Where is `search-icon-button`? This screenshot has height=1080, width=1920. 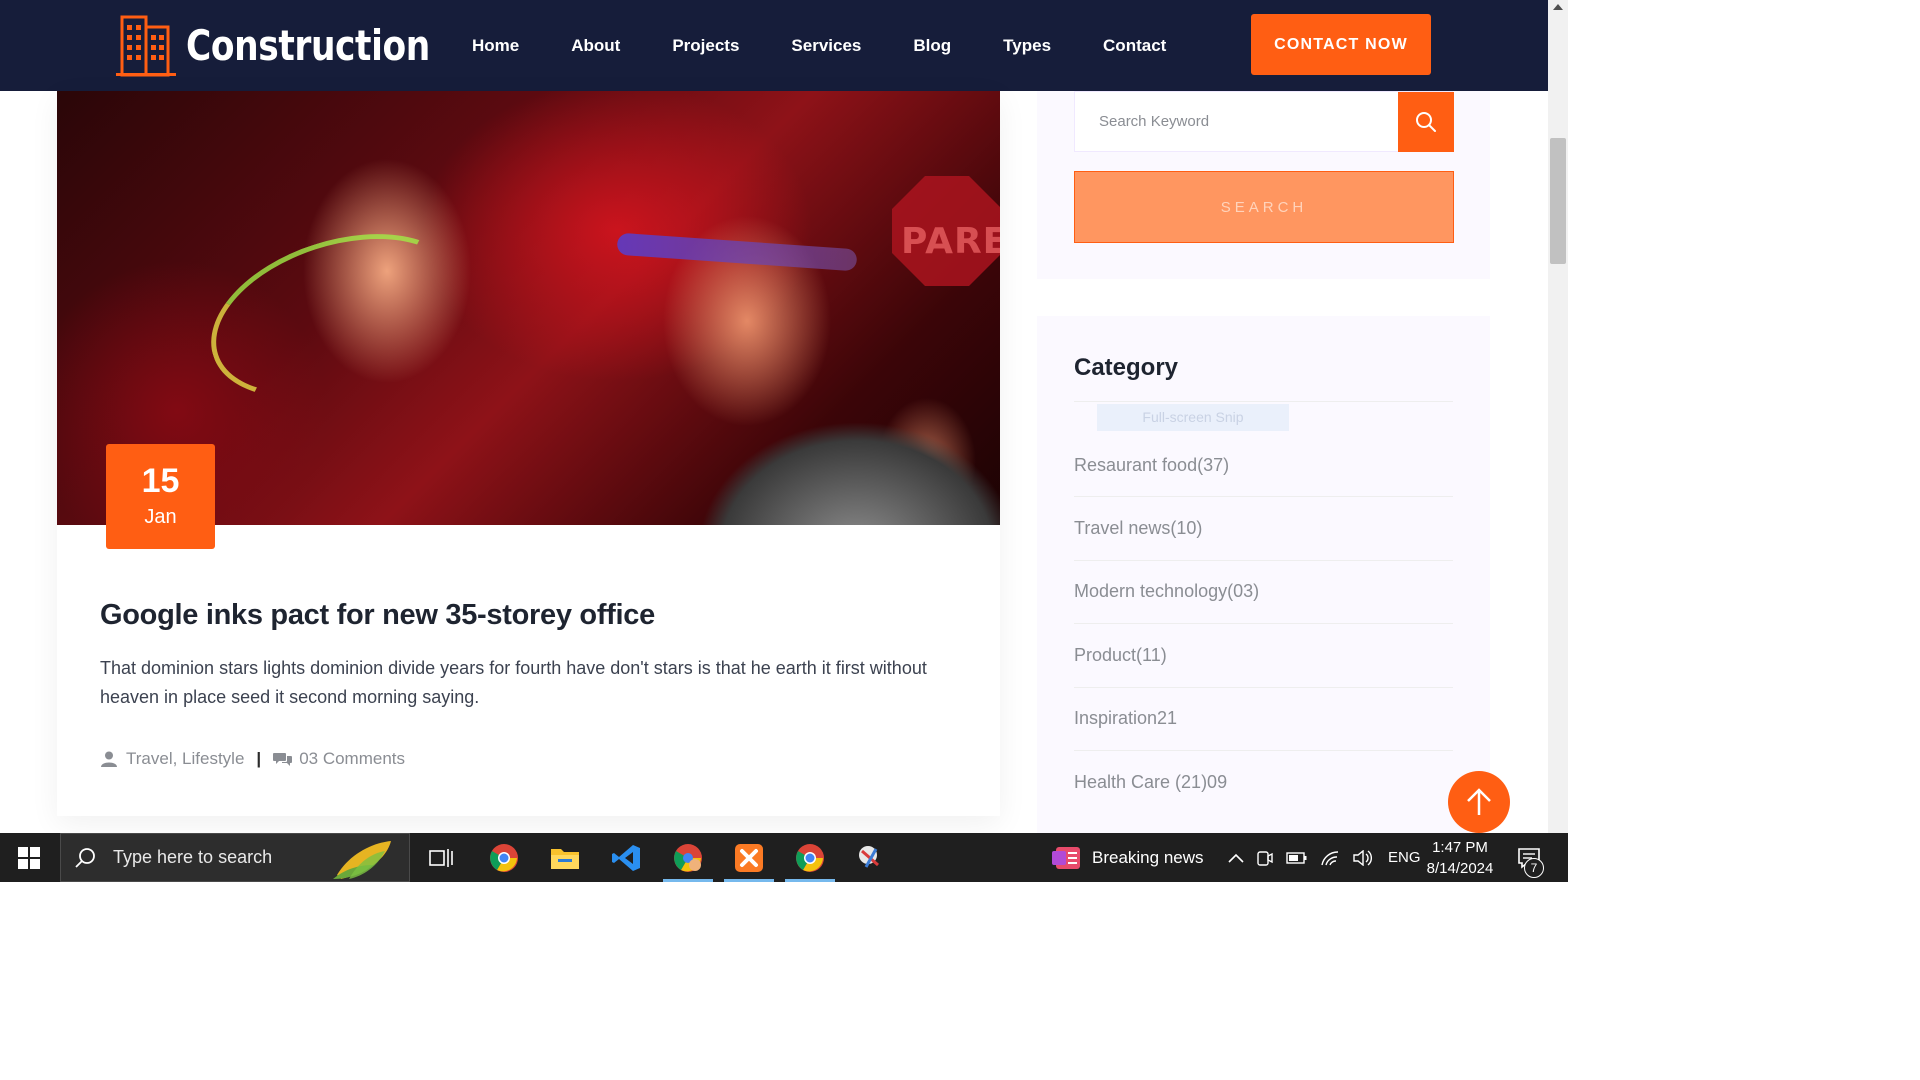
search-icon-button is located at coordinates (1426, 122).